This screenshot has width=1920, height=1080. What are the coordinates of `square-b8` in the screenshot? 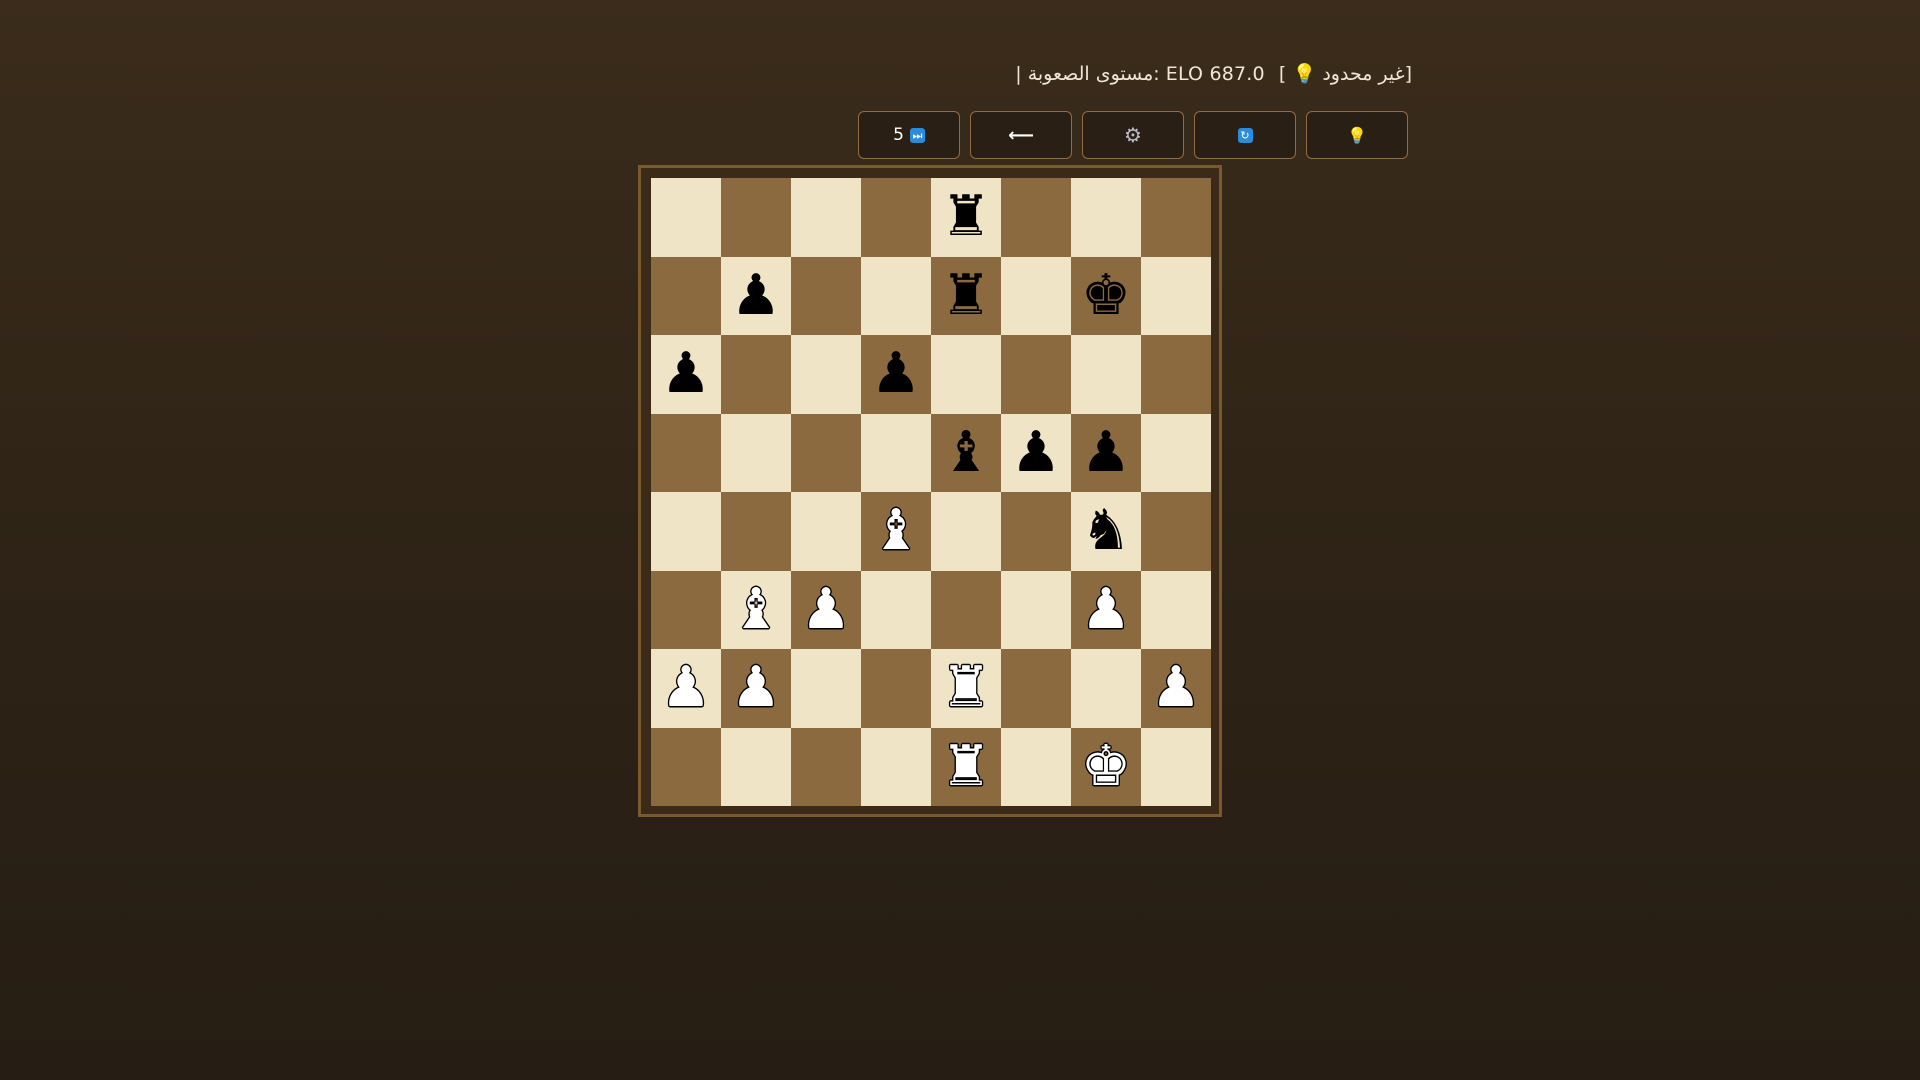 It's located at (756, 217).